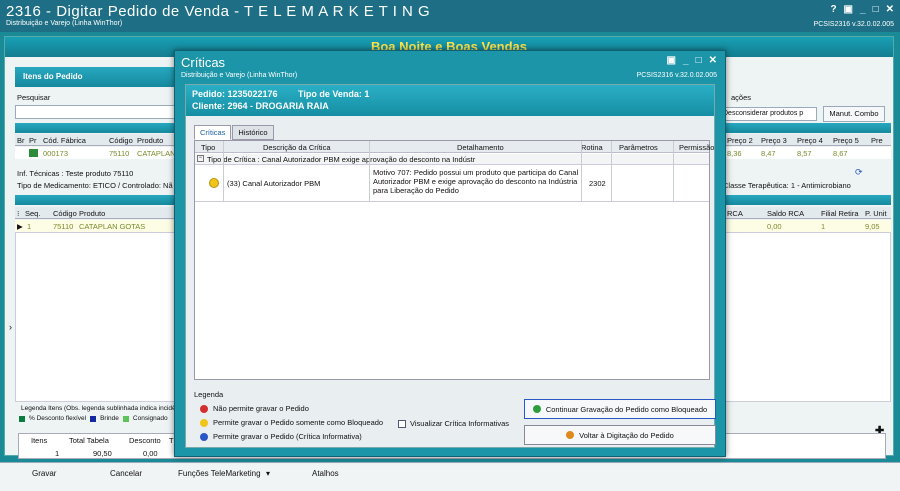 The height and width of the screenshot is (491, 900). Describe the element at coordinates (112, 226) in the screenshot. I see `row-produto2: CATAPLAN GOTAS` at that location.